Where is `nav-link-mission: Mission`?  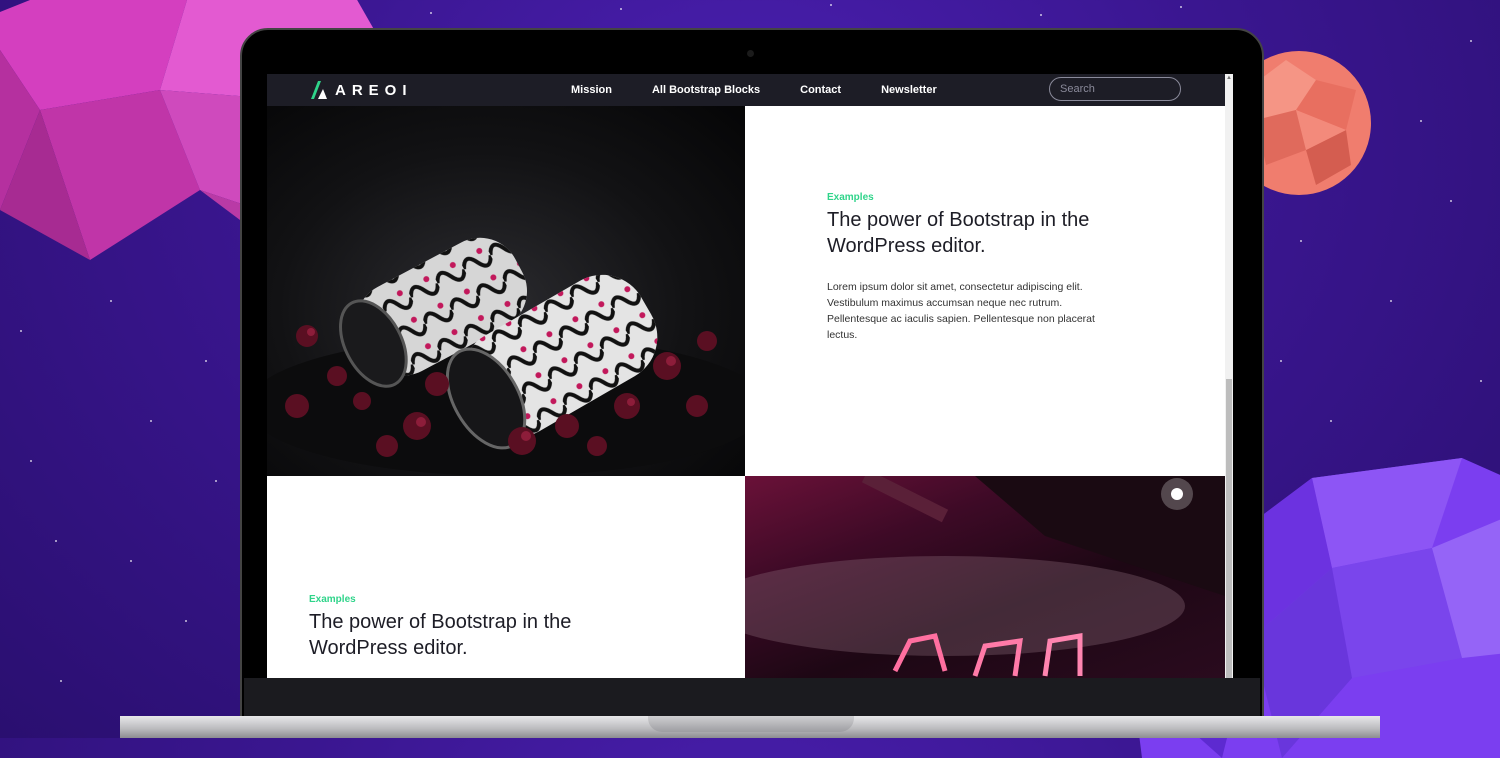 nav-link-mission: Mission is located at coordinates (591, 90).